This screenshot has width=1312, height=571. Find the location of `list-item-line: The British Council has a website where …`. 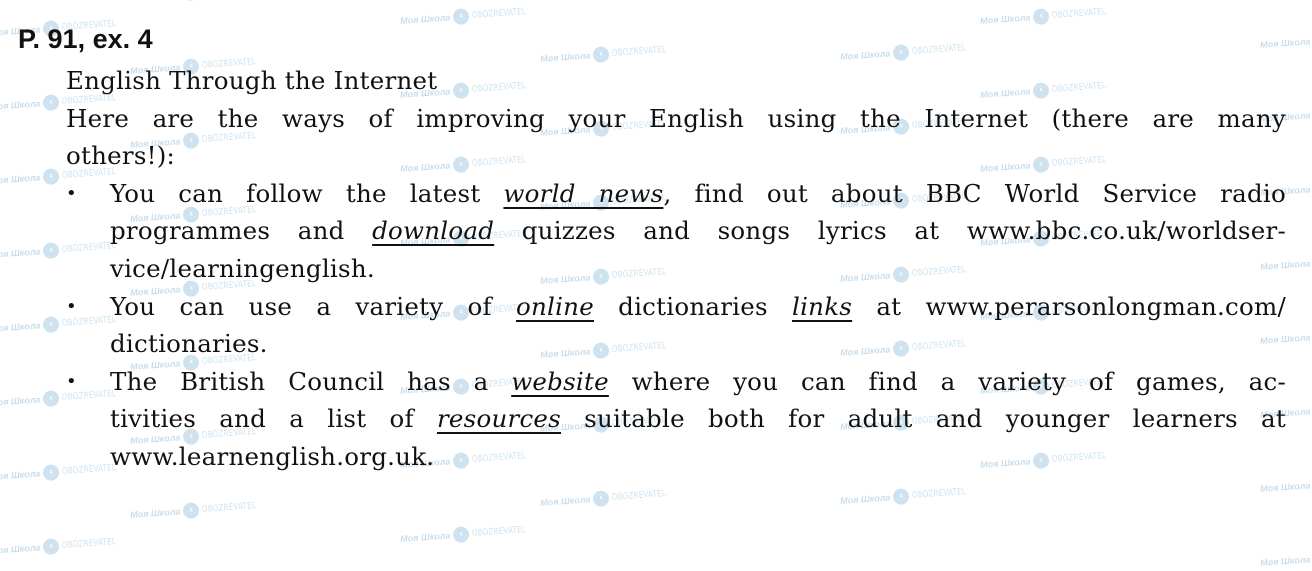

list-item-line: The British Council has a website where … is located at coordinates (698, 382).